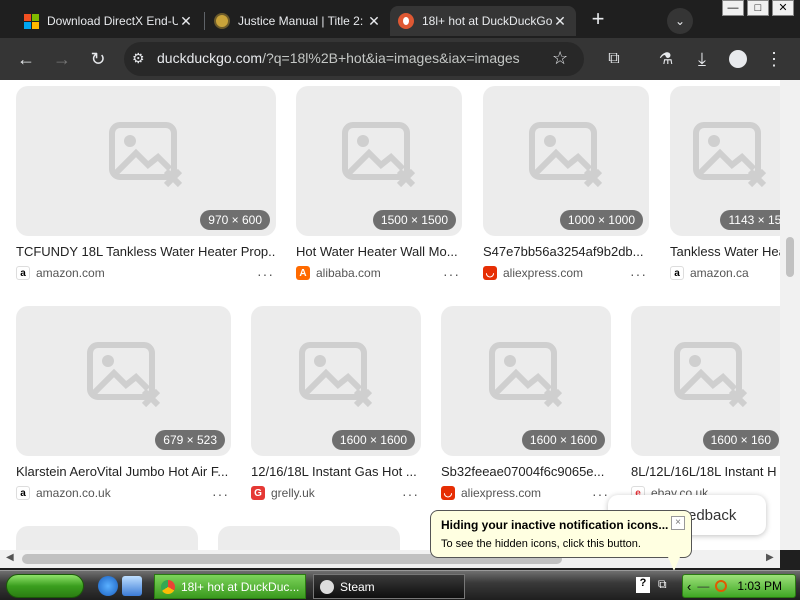 This screenshot has height=600, width=800. What do you see at coordinates (601, 220) in the screenshot?
I see `image-dimensions: 1000 × 1000` at bounding box center [601, 220].